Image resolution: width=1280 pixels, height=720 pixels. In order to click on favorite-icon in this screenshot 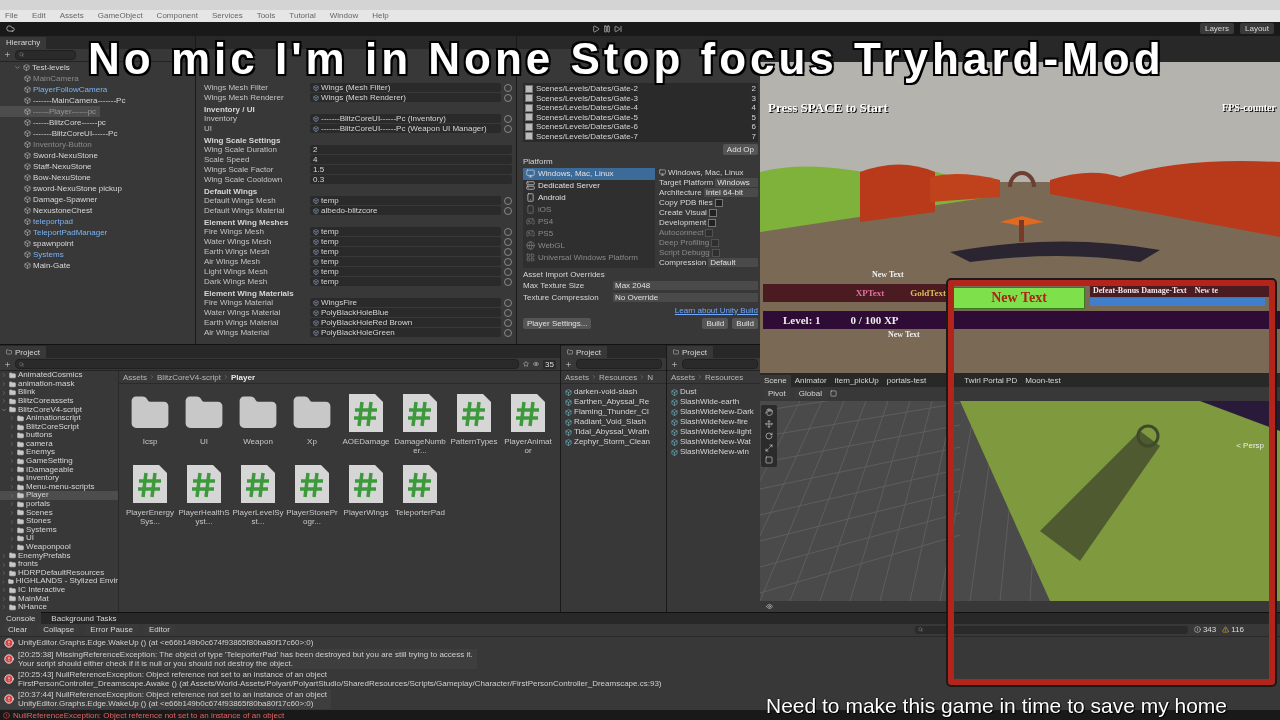, I will do `click(526, 364)`.